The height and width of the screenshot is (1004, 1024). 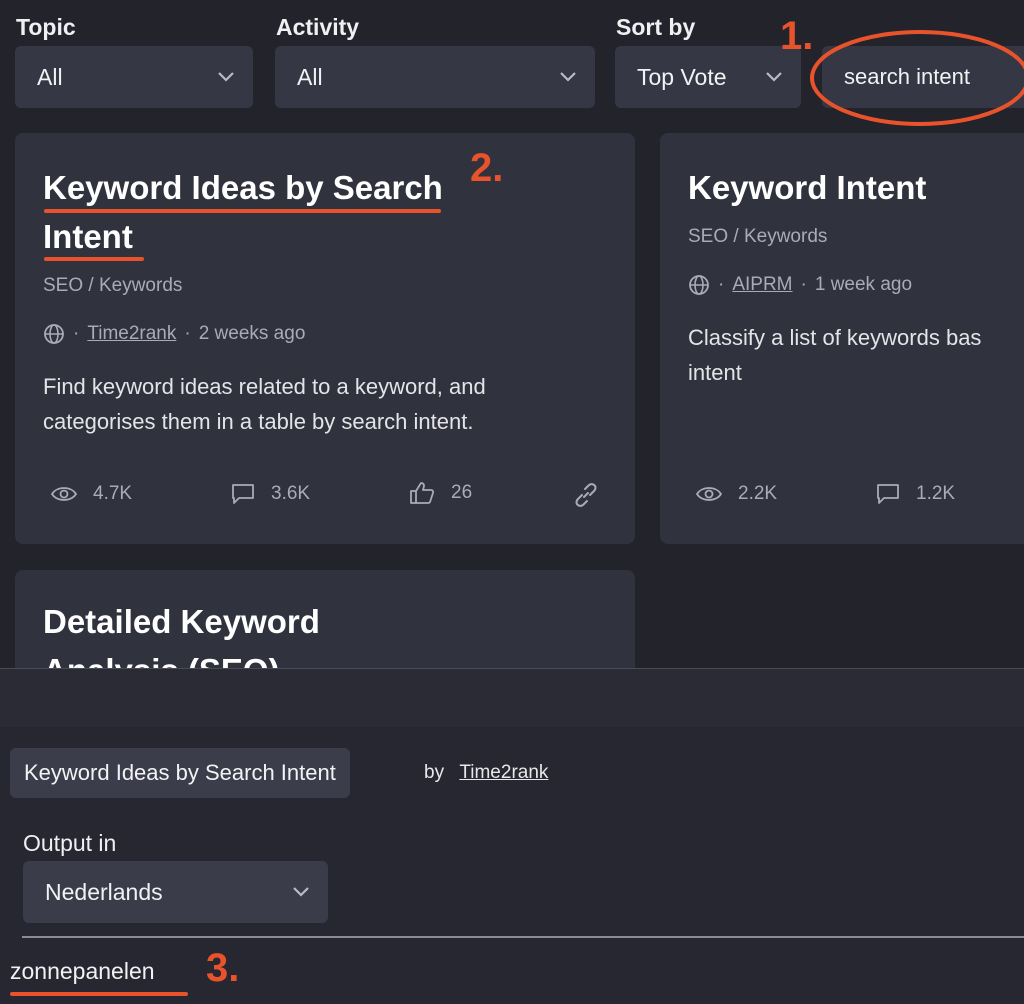 I want to click on likes-stat: 26, so click(x=440, y=493).